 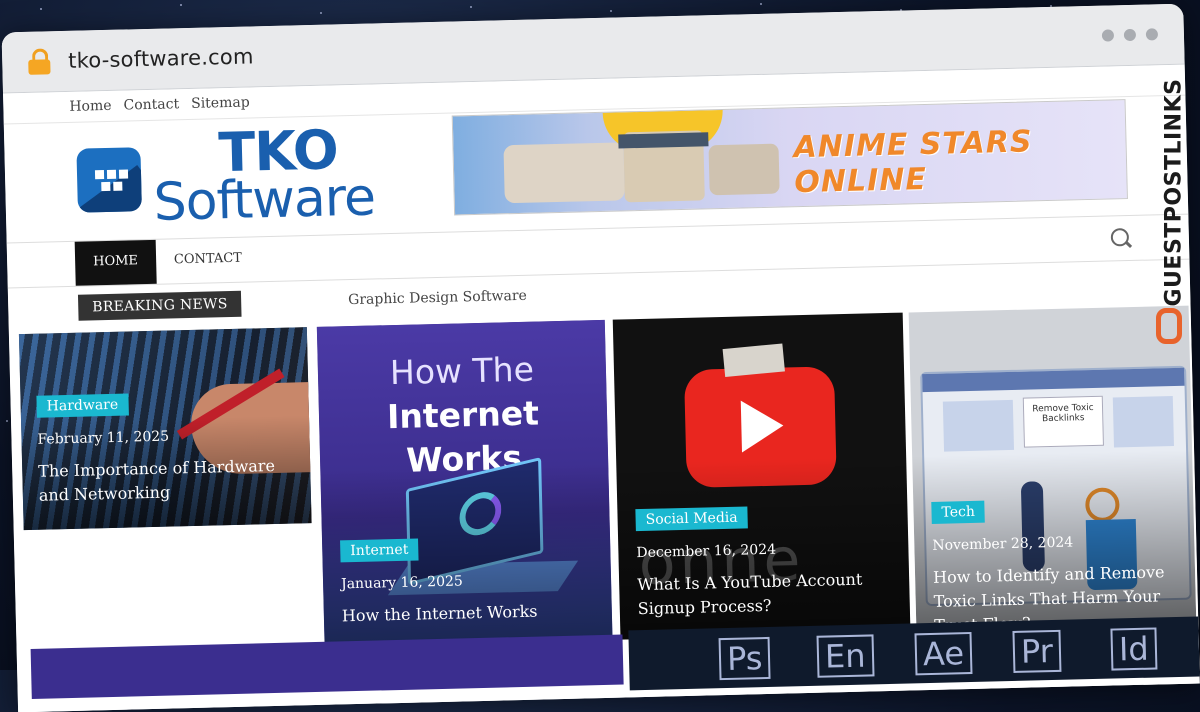 I want to click on card-image-headline: How The Internet Works, so click(x=463, y=414).